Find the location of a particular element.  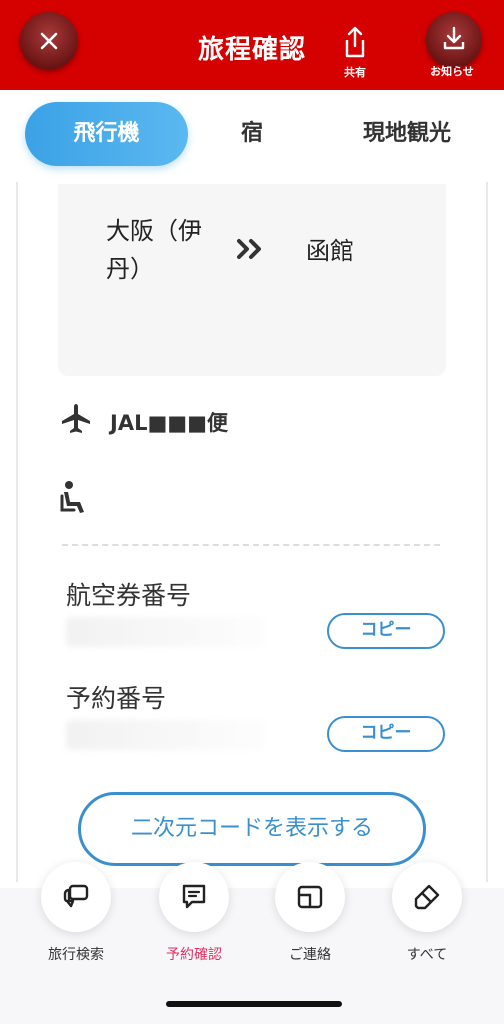

share-icon is located at coordinates (355, 42).